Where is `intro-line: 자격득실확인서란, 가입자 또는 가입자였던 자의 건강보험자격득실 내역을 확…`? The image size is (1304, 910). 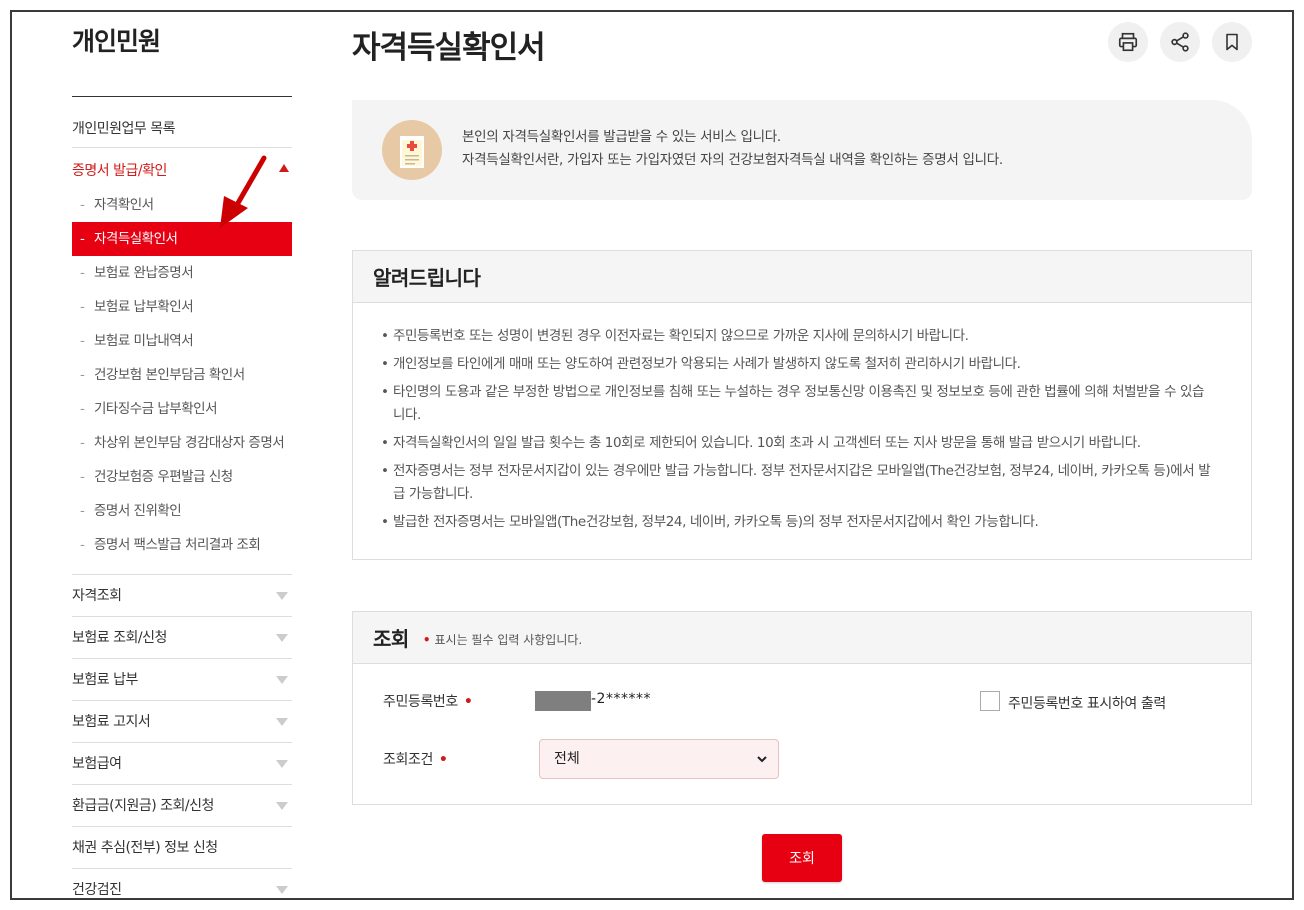 intro-line: 자격득실확인서란, 가입자 또는 가입자였던 자의 건강보험자격득실 내역을 확… is located at coordinates (732, 160).